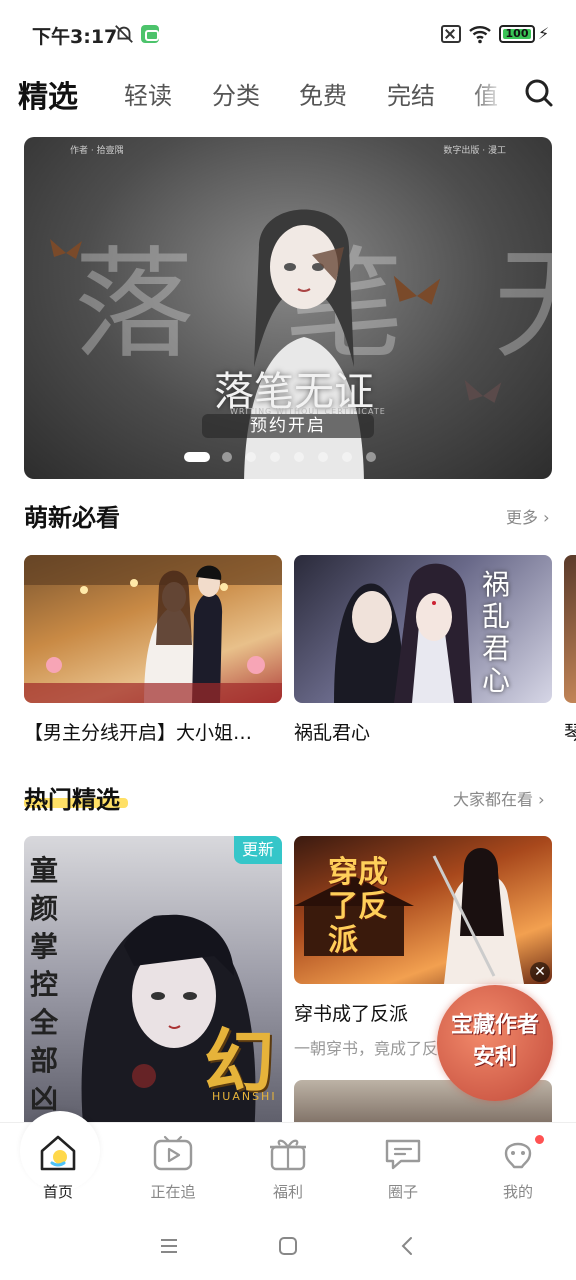 Image resolution: width=576 pixels, height=1280 pixels. What do you see at coordinates (528, 516) in the screenshot?
I see `more-link: 更多 ›` at bounding box center [528, 516].